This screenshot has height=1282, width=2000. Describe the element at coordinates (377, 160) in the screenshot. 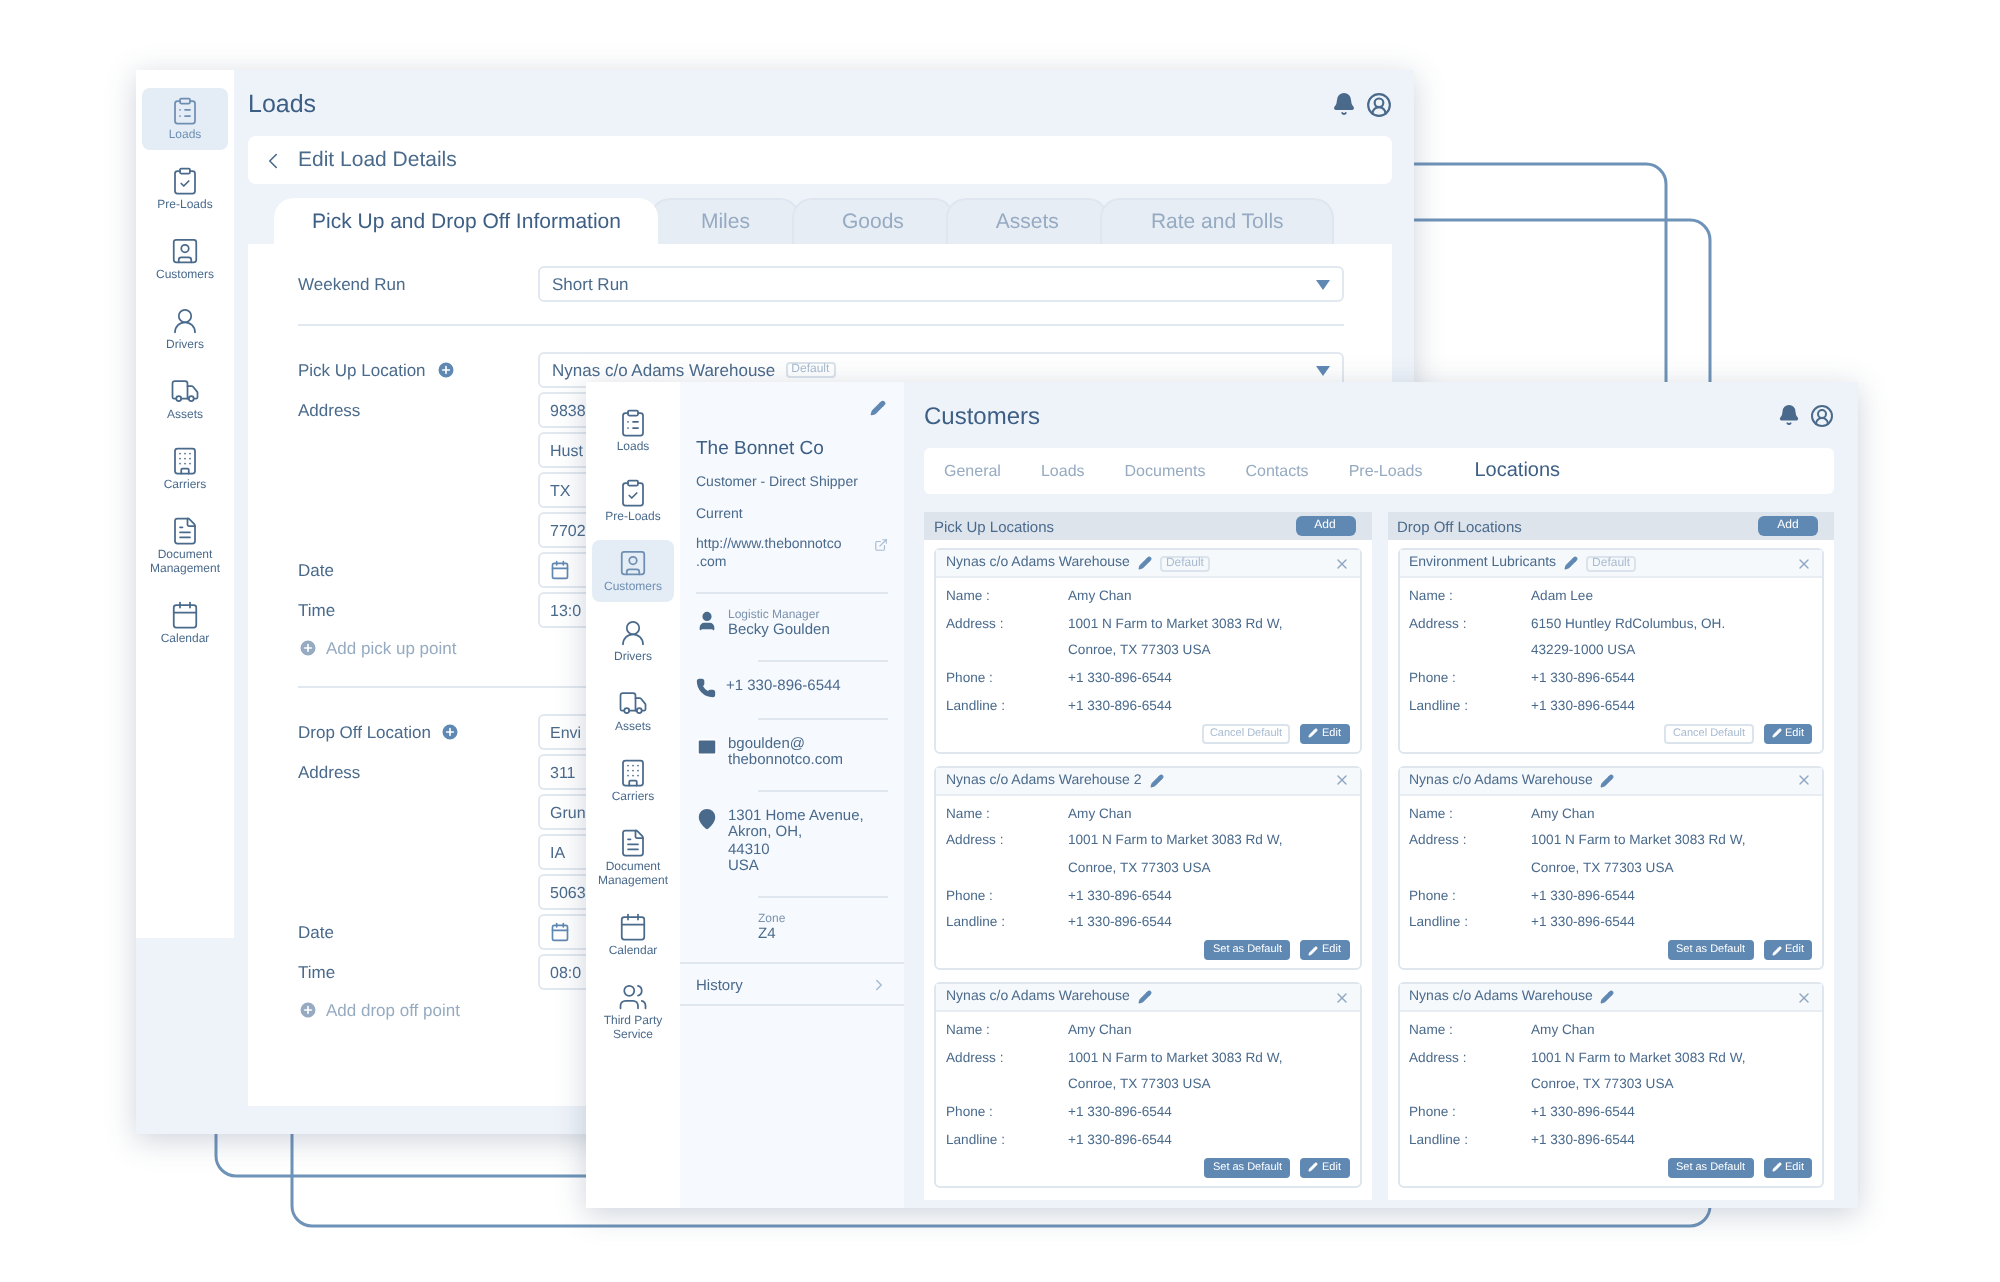

I see `back-title: Edit Load Details` at that location.